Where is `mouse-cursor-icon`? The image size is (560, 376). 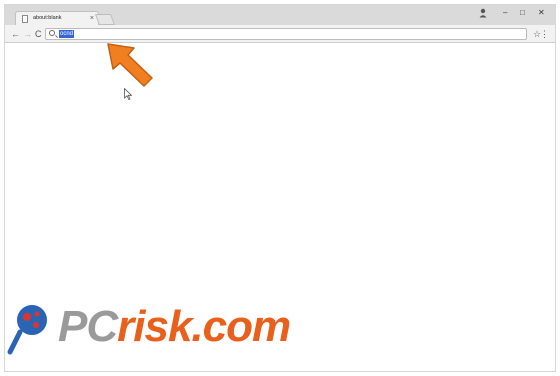
mouse-cursor-icon is located at coordinates (128, 94).